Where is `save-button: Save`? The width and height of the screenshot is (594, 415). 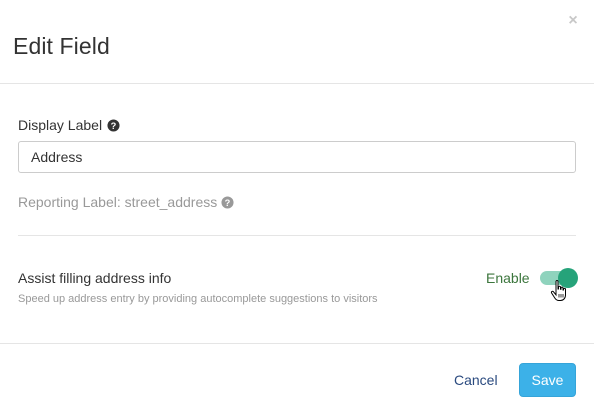 save-button: Save is located at coordinates (547, 380).